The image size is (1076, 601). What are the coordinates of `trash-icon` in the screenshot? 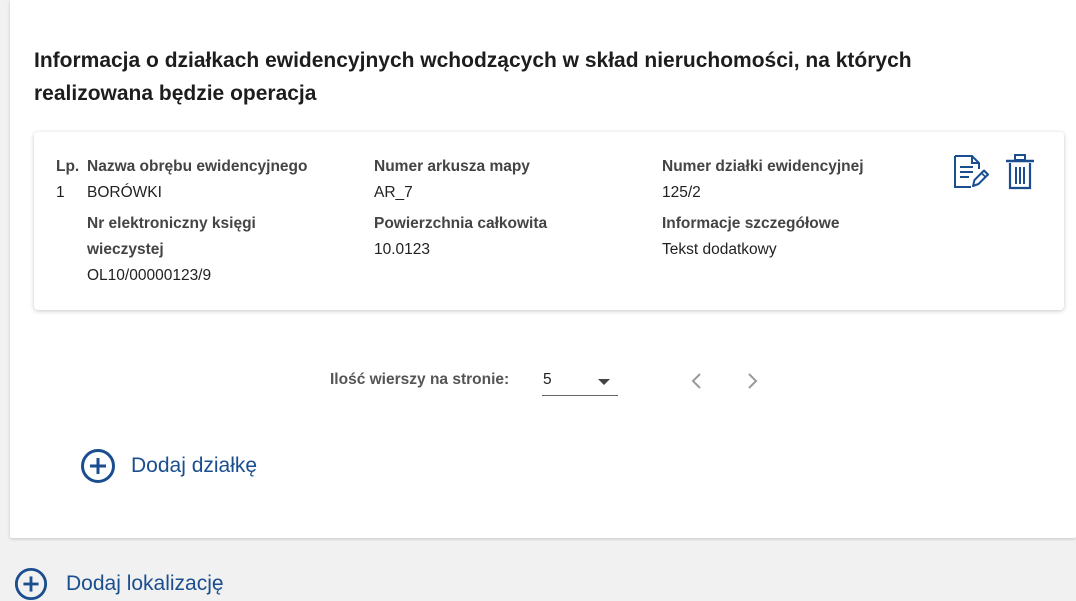 It's located at (1020, 172).